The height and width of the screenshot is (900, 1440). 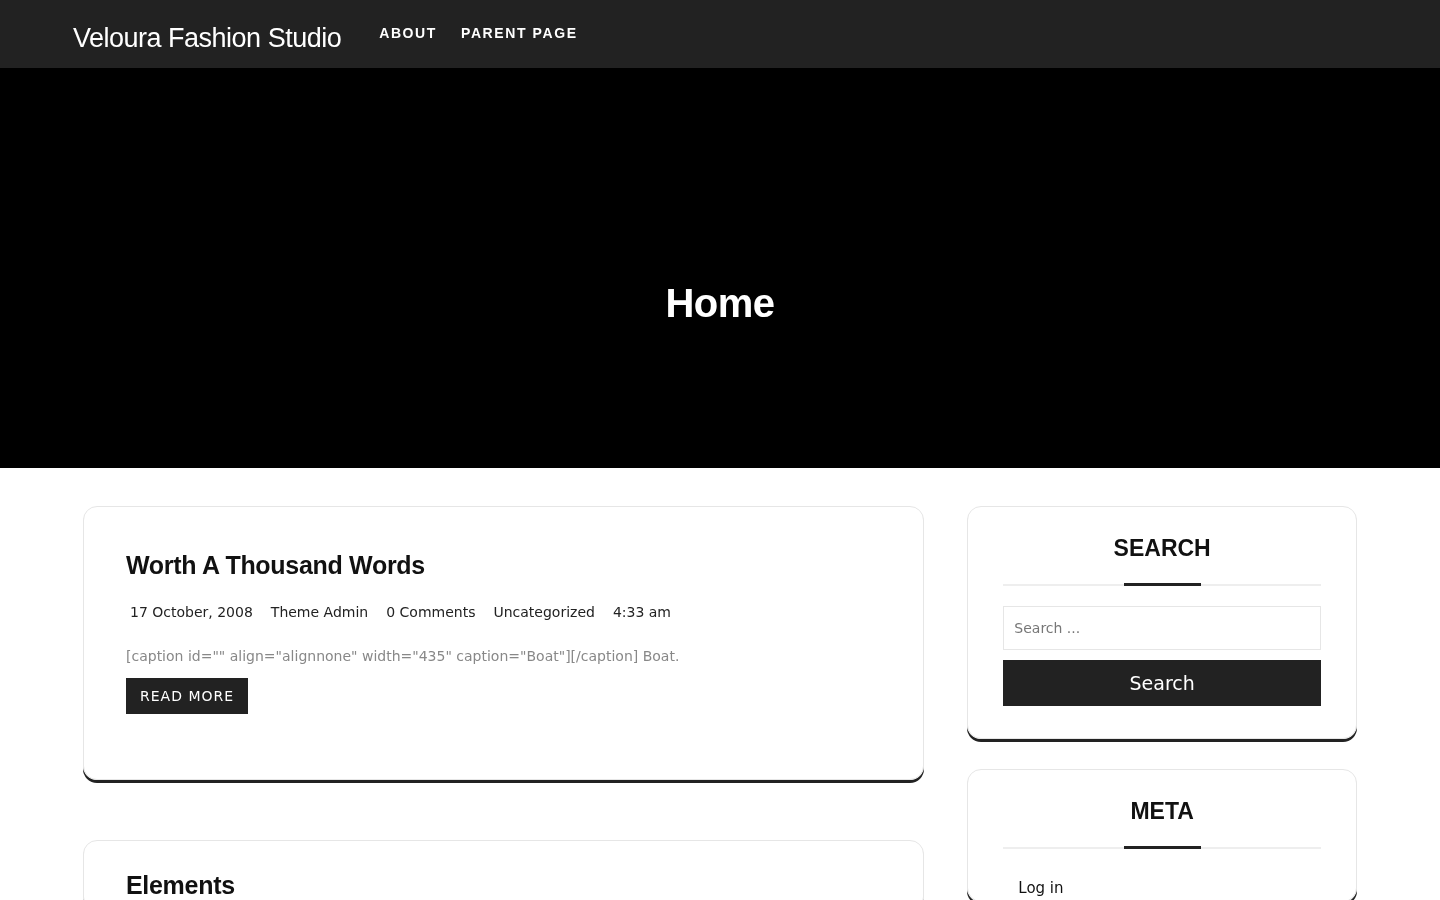 What do you see at coordinates (720, 303) in the screenshot?
I see `page-title: Home` at bounding box center [720, 303].